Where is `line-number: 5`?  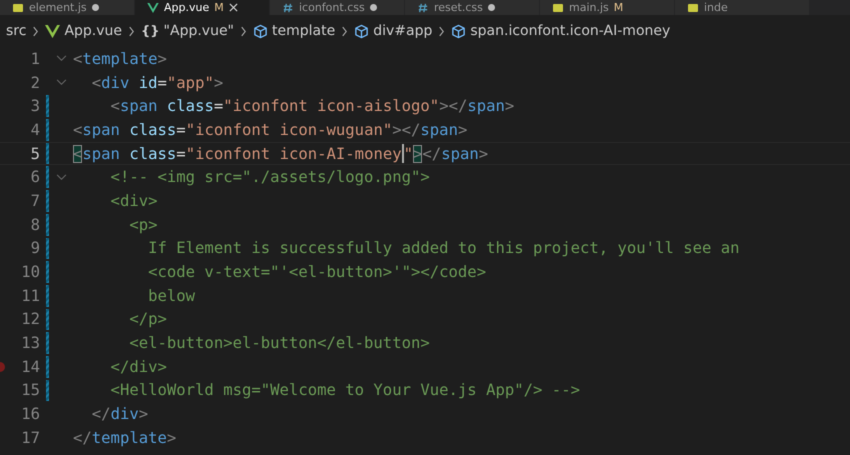
line-number: 5 is located at coordinates (35, 153).